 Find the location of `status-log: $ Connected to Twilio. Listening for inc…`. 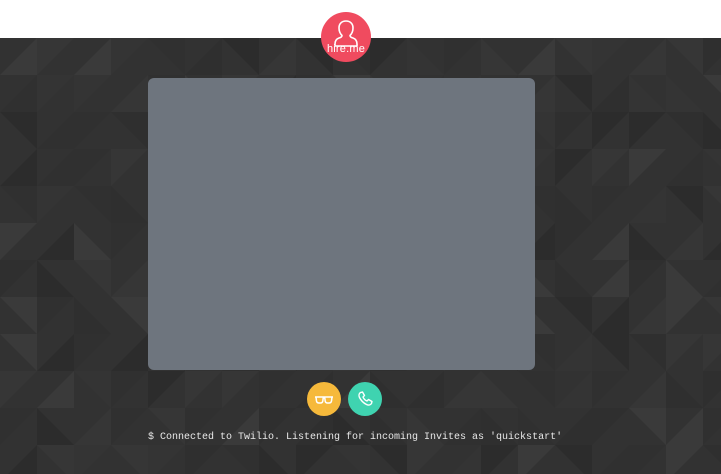

status-log: $ Connected to Twilio. Listening for inc… is located at coordinates (355, 437).